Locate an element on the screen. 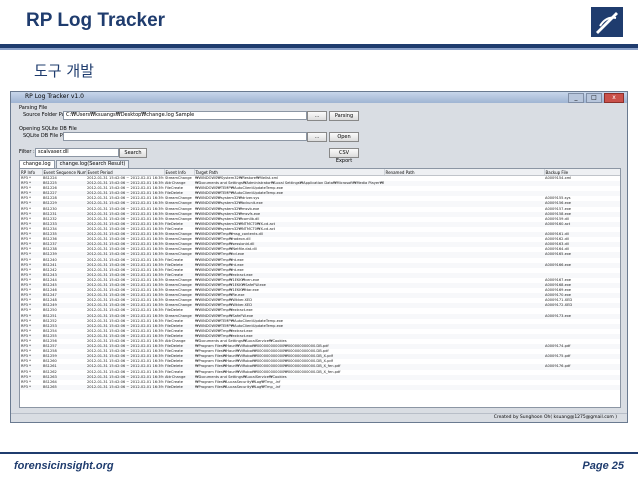 This screenshot has height=478, width=638. window-titlebar: RP Log Tracker v1.0 _ □ x is located at coordinates (319, 97).